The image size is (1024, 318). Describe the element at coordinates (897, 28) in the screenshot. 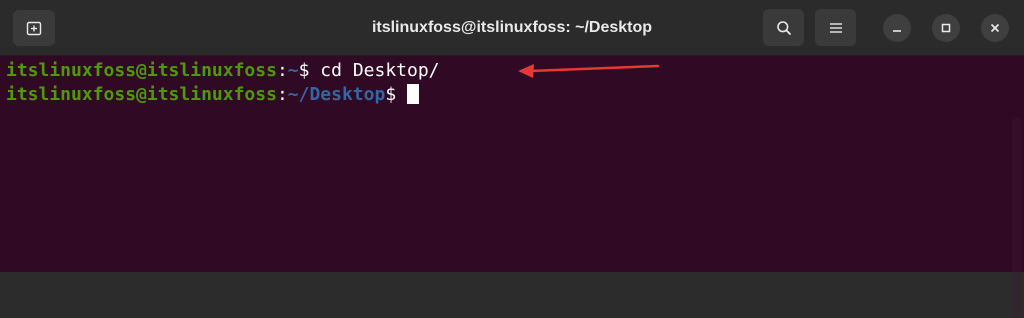

I see `minimize-button` at that location.